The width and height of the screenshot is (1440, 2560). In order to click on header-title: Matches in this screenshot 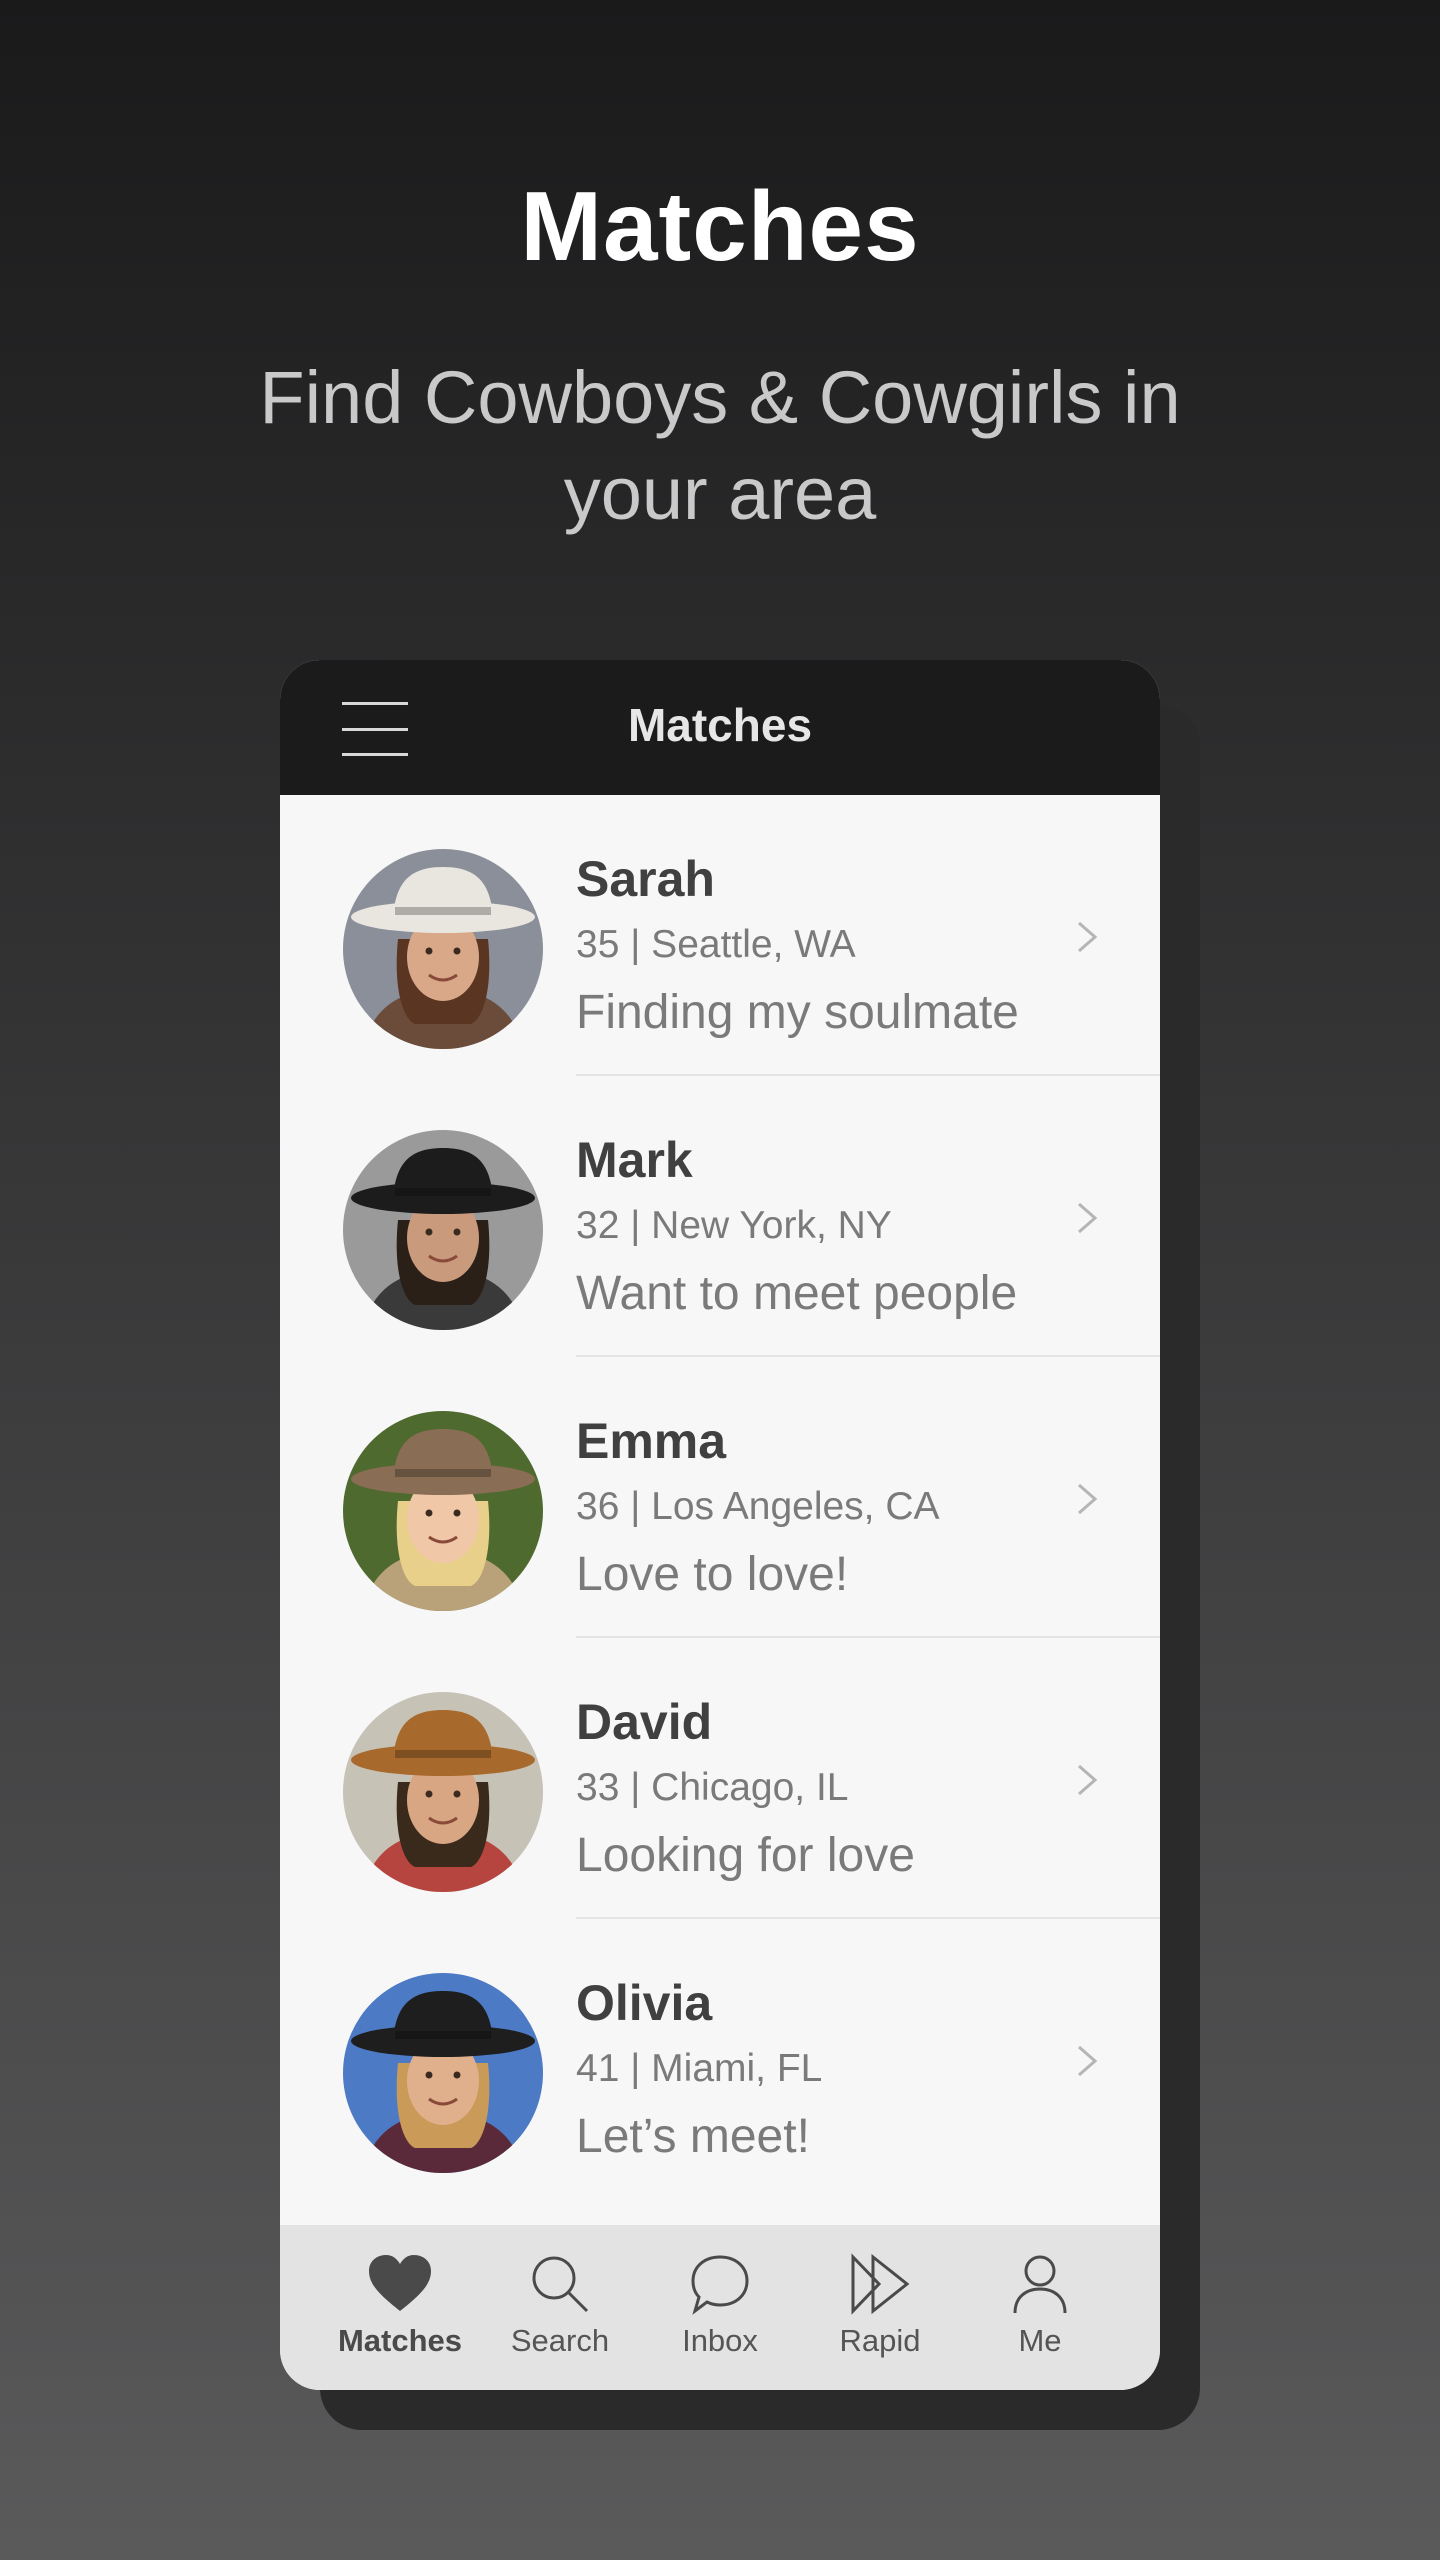, I will do `click(720, 725)`.